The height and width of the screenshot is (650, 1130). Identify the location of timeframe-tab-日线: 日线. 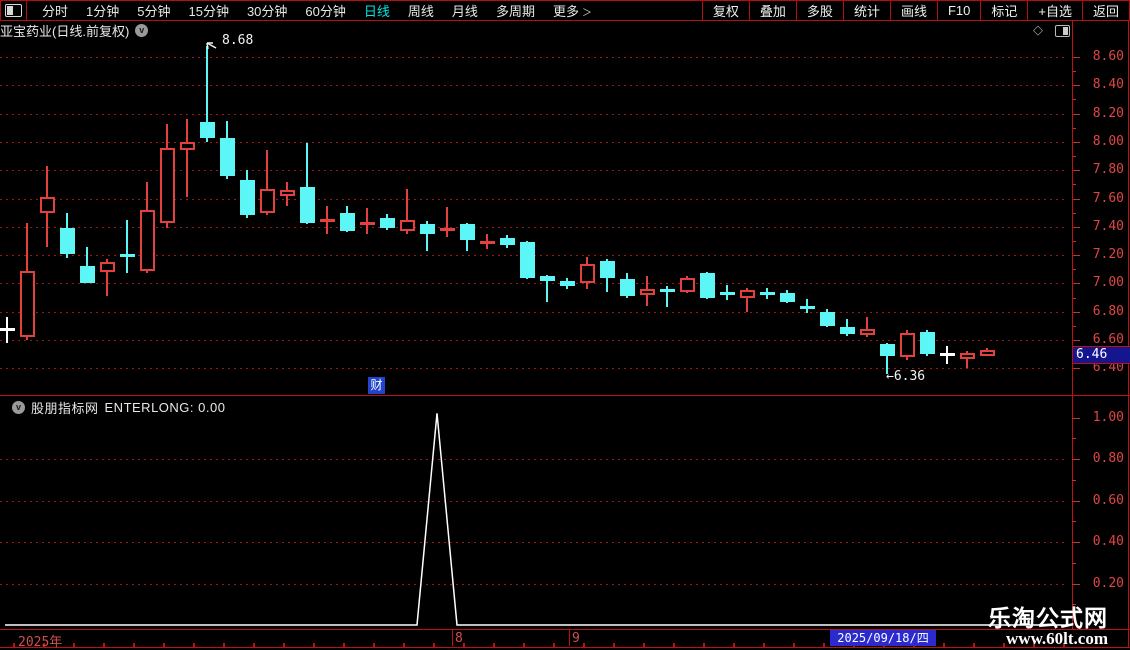
(377, 10).